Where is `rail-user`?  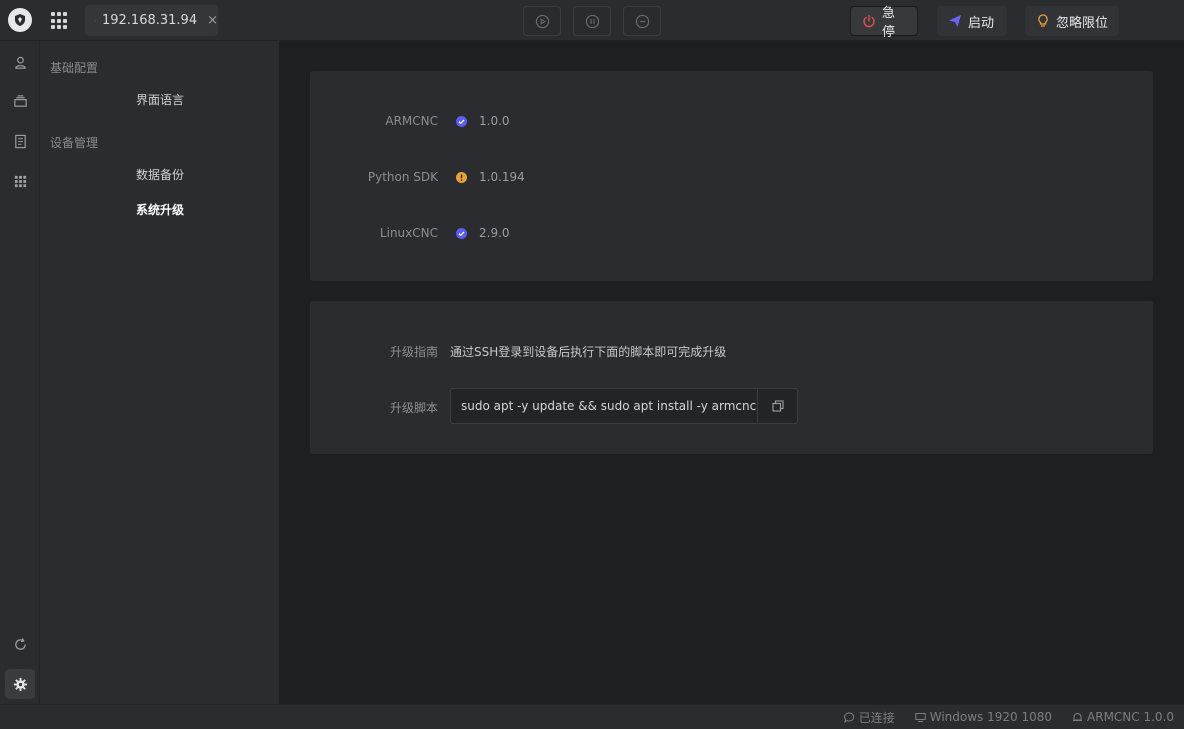 rail-user is located at coordinates (20, 62).